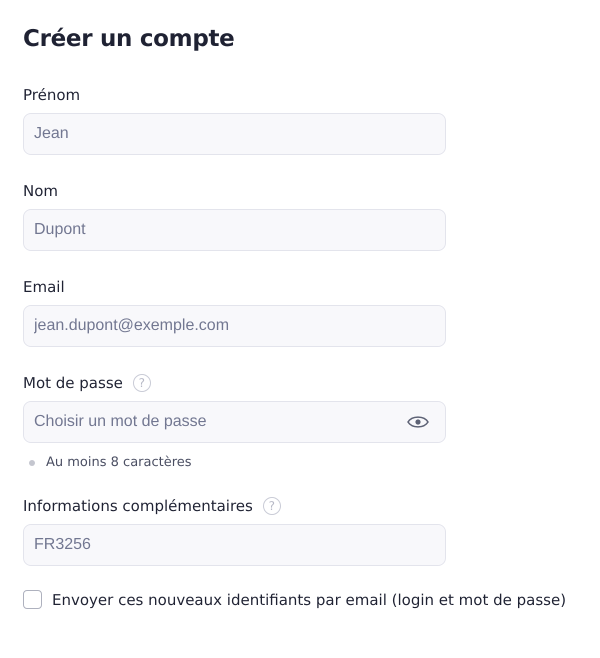 The image size is (600, 658). Describe the element at coordinates (234, 230) in the screenshot. I see `input-field: Dupont` at that location.